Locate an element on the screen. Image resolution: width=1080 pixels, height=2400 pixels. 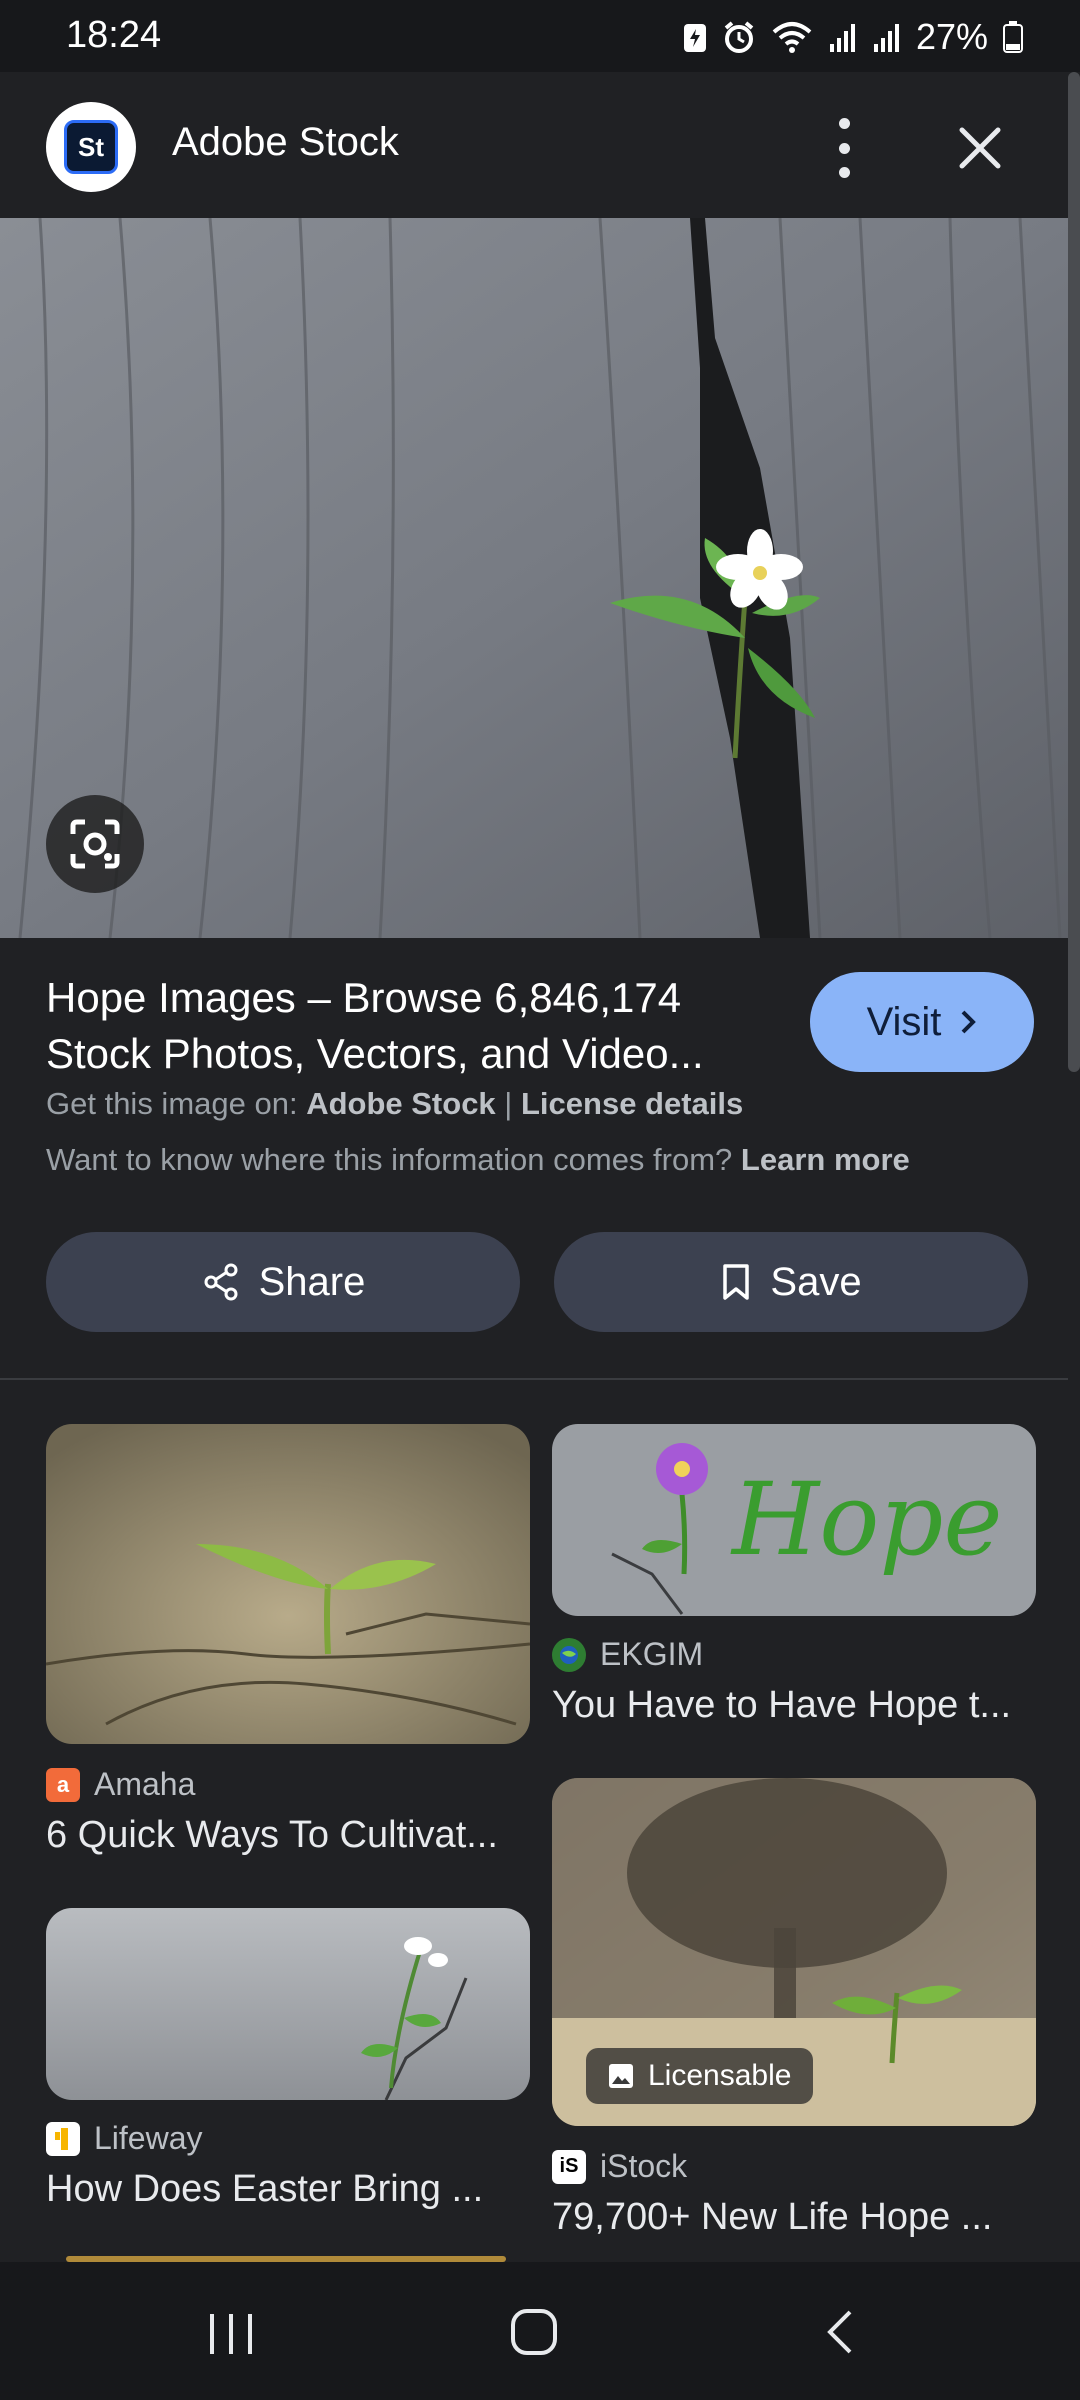
site-logo: St is located at coordinates (91, 147).